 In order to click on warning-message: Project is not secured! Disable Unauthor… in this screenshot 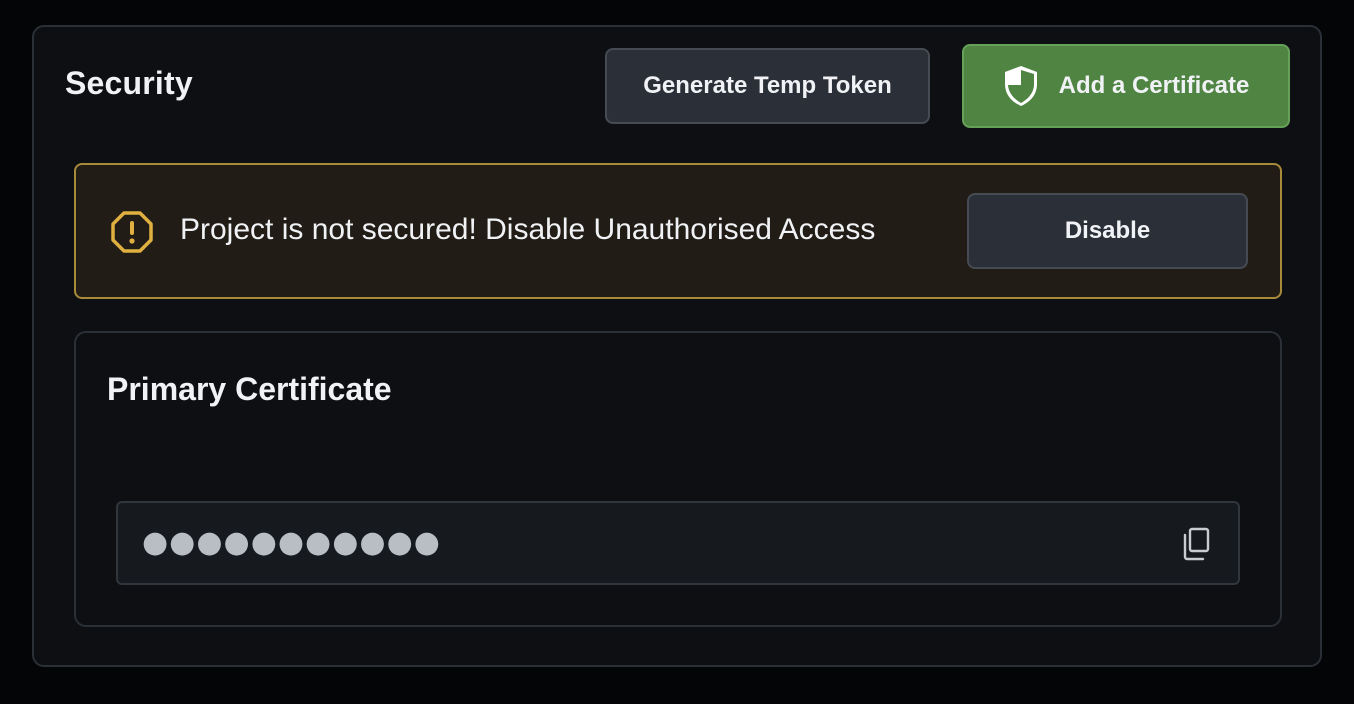, I will do `click(528, 229)`.